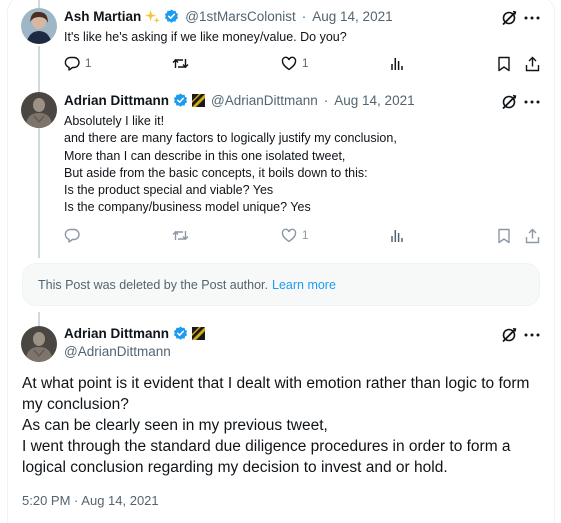 The image size is (561, 523). What do you see at coordinates (74, 235) in the screenshot?
I see `reply-button` at bounding box center [74, 235].